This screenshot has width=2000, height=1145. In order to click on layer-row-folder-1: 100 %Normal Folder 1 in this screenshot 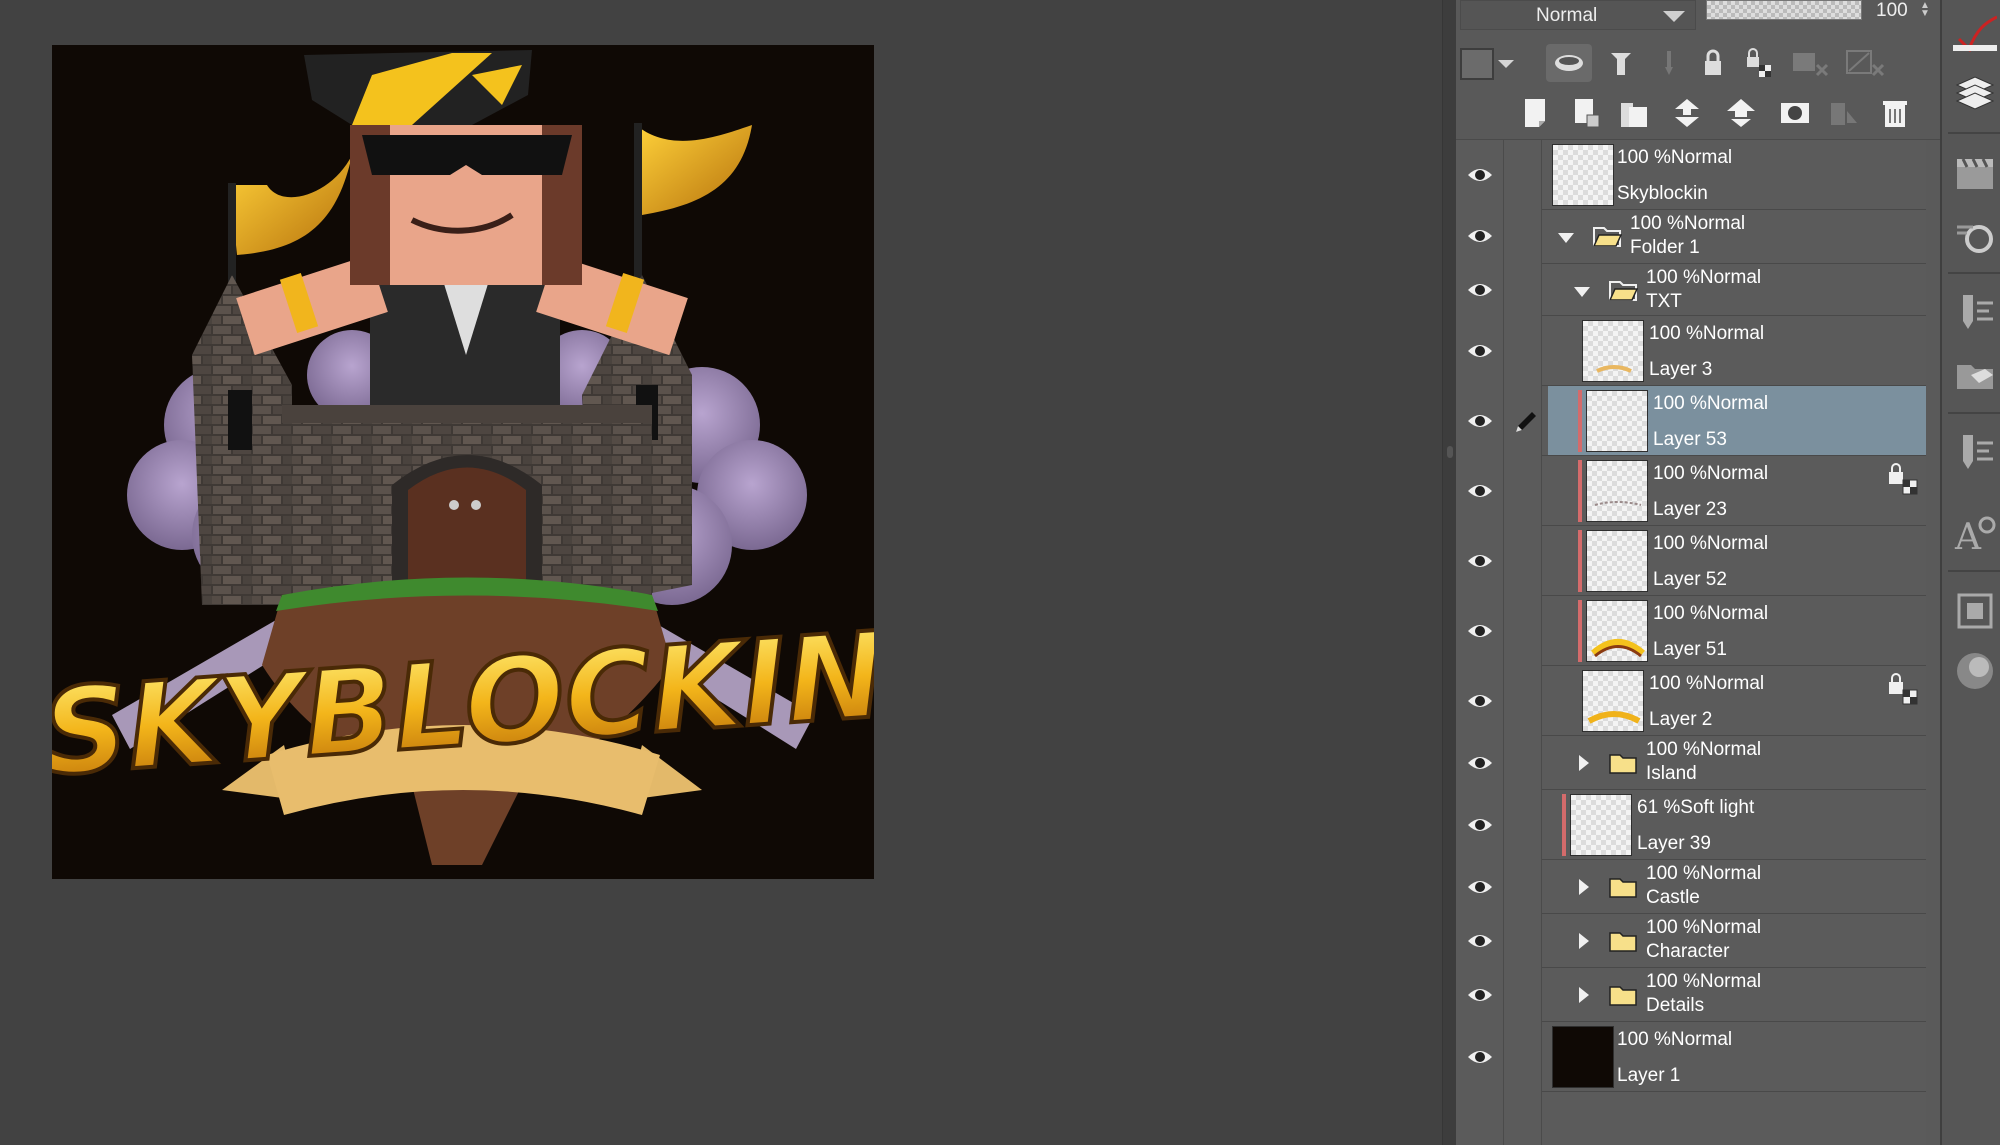, I will do `click(1691, 237)`.